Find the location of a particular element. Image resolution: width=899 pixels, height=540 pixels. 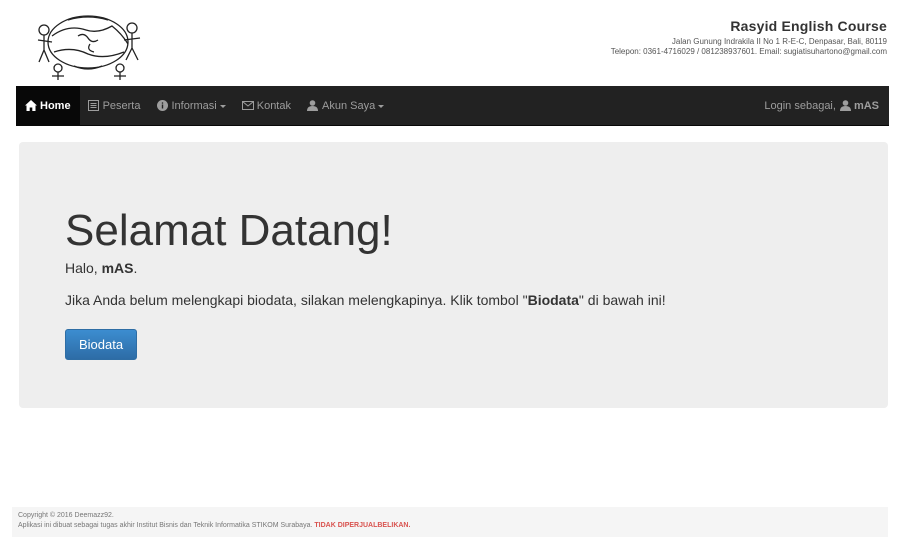

login-status: Login sebagai, mAS is located at coordinates (826, 106).